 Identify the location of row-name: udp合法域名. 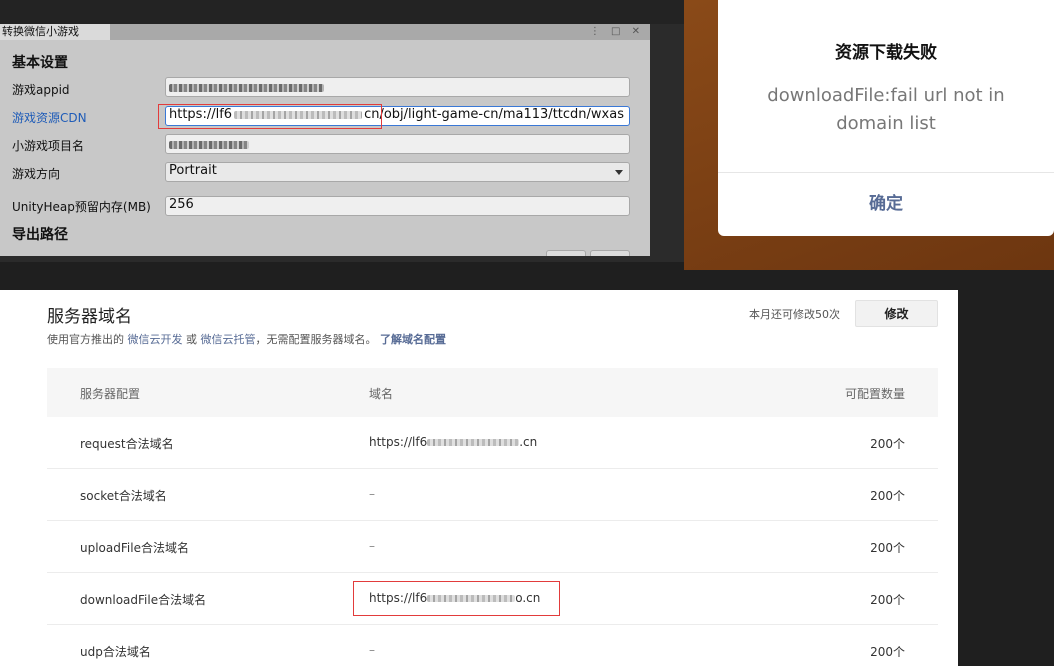
(115, 652).